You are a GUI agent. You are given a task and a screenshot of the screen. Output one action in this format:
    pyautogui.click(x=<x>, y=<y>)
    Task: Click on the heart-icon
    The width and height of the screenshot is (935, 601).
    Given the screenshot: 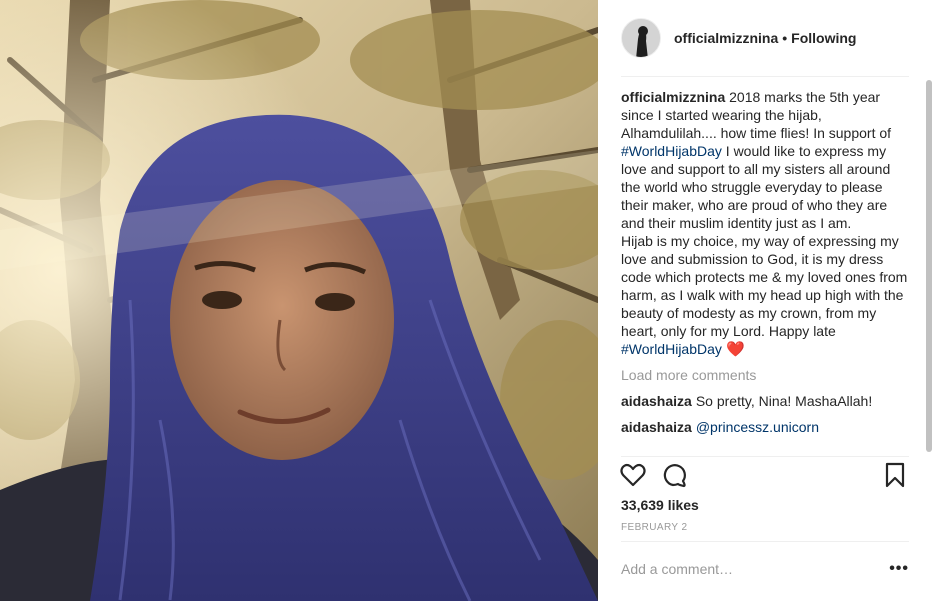 What is the action you would take?
    pyautogui.click(x=633, y=475)
    